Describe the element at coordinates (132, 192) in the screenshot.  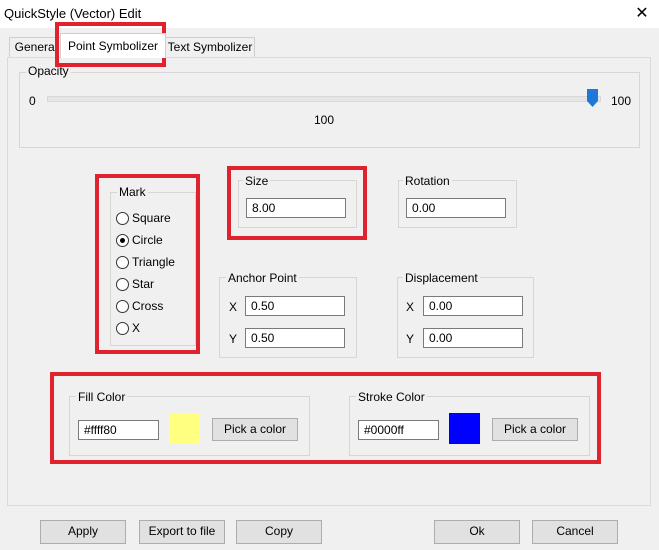
I see `mark-label: Mark` at that location.